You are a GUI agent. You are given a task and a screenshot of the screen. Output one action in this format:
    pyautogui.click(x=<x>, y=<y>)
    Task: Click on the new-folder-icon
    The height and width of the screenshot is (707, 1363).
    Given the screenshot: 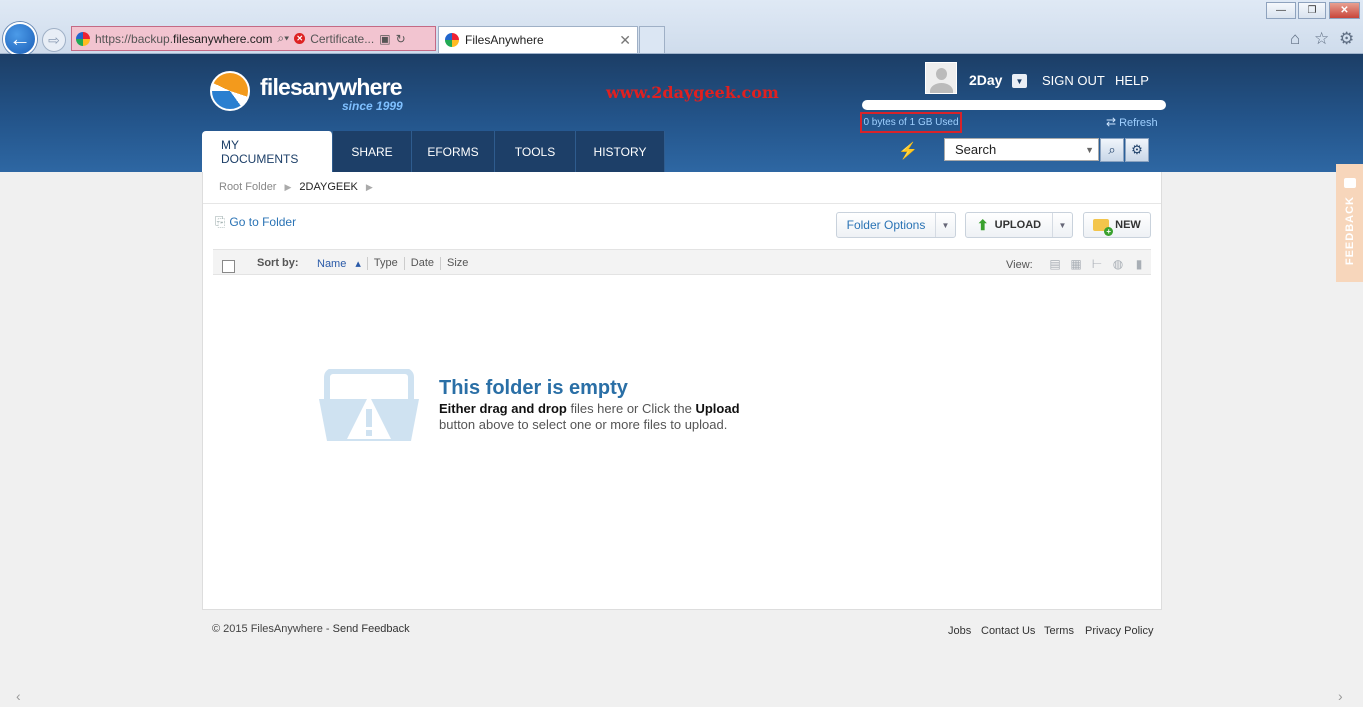 What is the action you would take?
    pyautogui.click(x=1103, y=227)
    